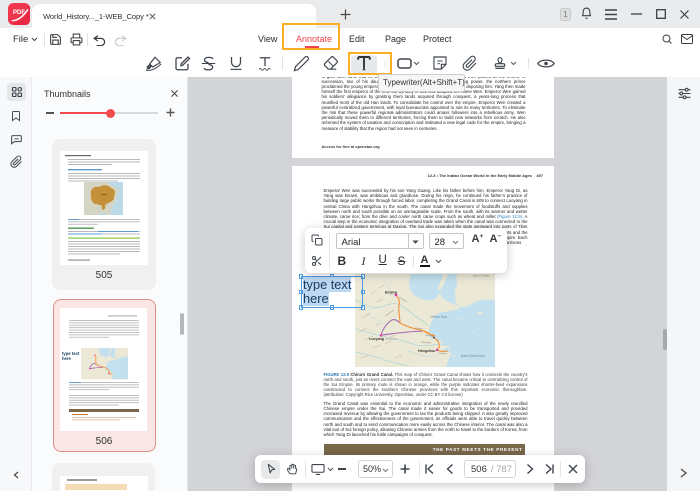 The height and width of the screenshot is (491, 700). Describe the element at coordinates (67, 358) in the screenshot. I see `svg-text: here` at that location.